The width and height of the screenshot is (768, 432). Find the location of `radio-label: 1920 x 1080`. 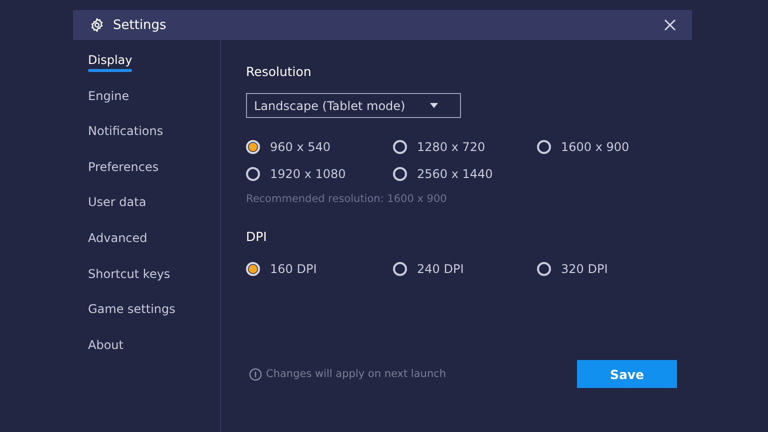

radio-label: 1920 x 1080 is located at coordinates (308, 174).